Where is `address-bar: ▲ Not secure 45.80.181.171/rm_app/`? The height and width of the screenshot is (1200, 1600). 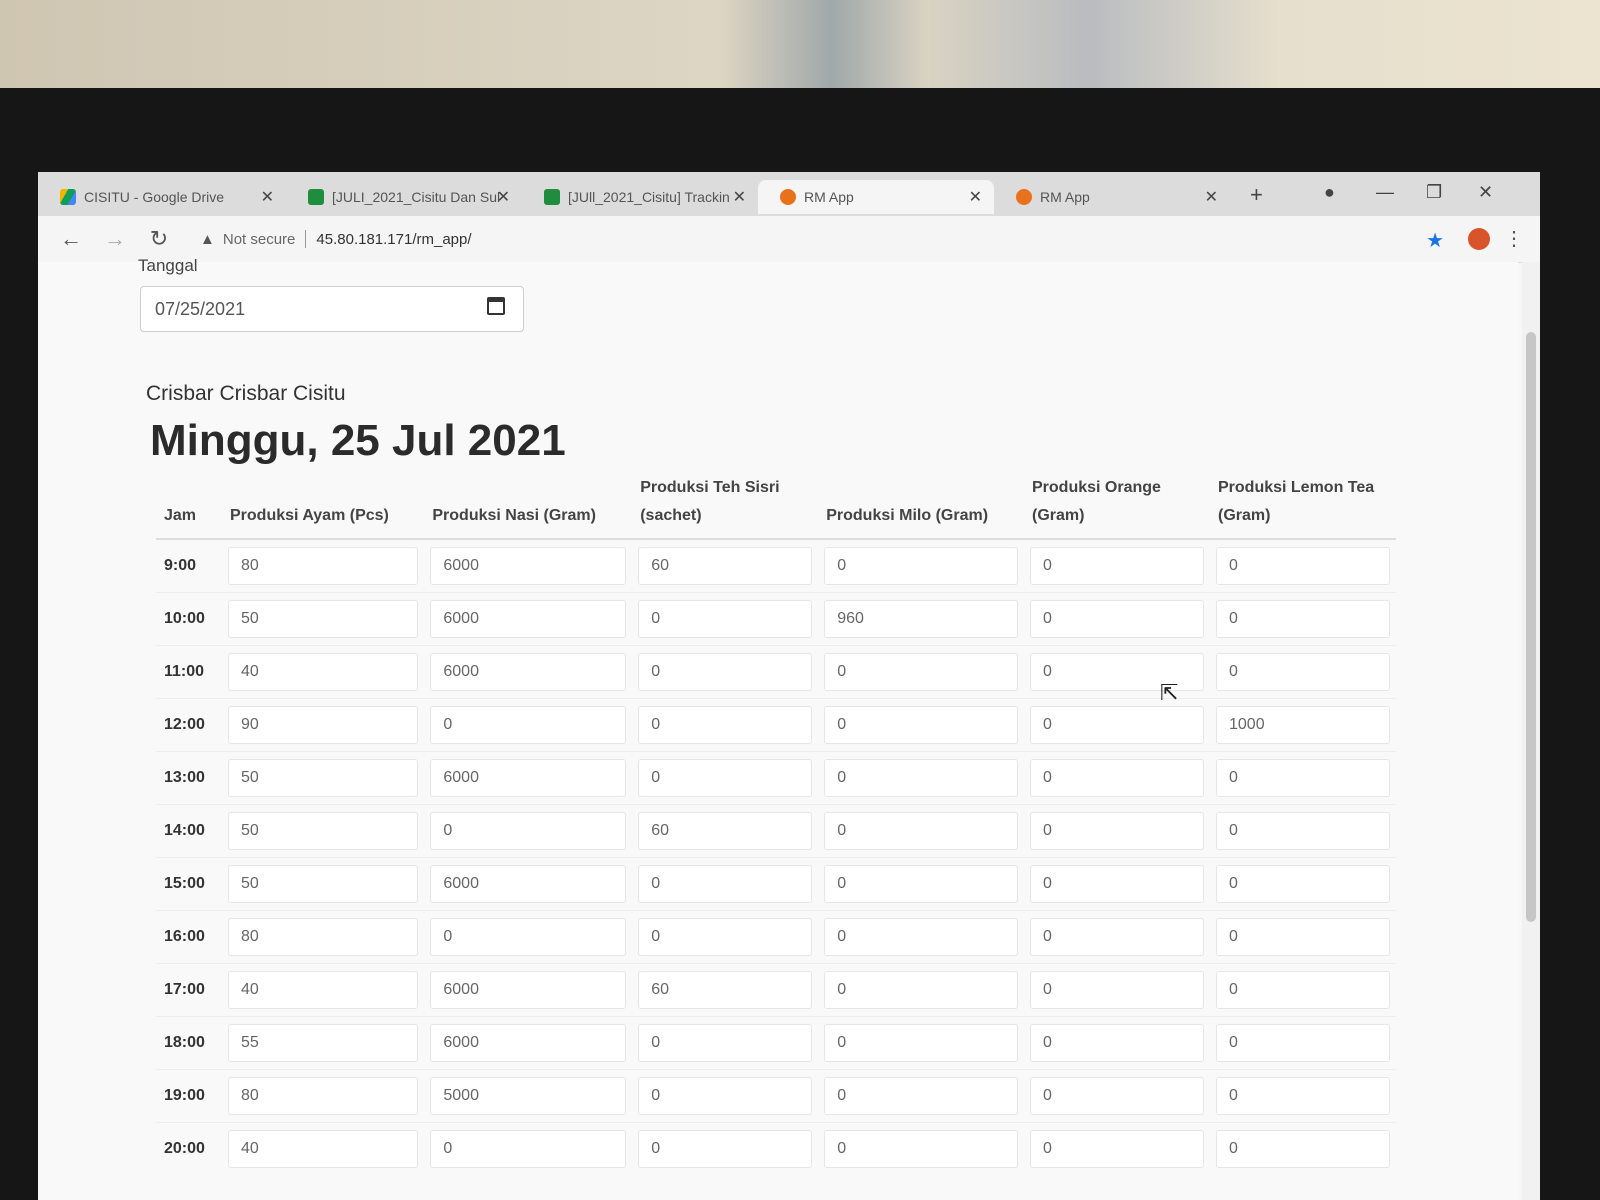 address-bar: ▲ Not secure 45.80.181.171/rm_app/ is located at coordinates (336, 239).